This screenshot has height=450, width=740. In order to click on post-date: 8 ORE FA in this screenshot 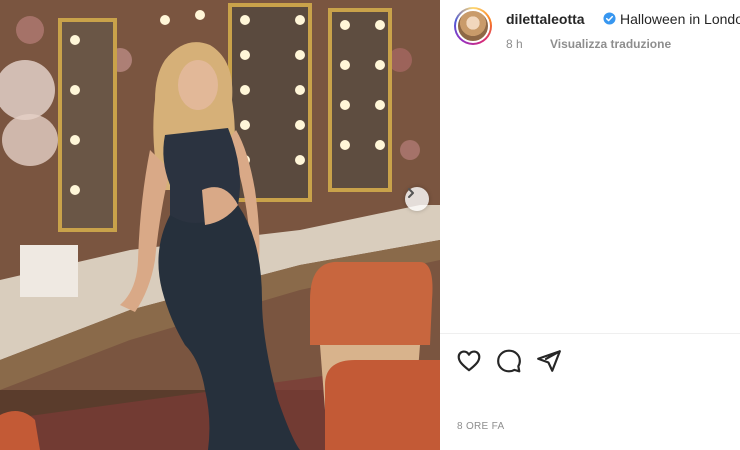, I will do `click(481, 426)`.